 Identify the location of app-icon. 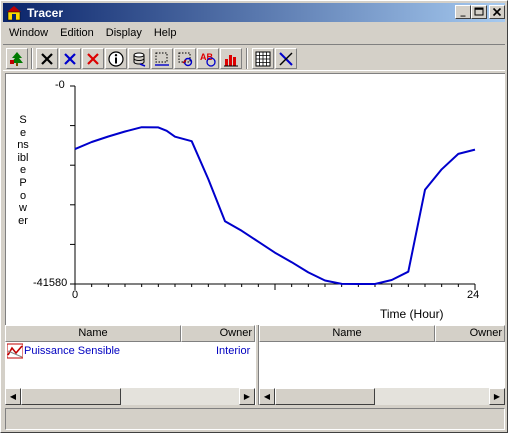
(14, 13).